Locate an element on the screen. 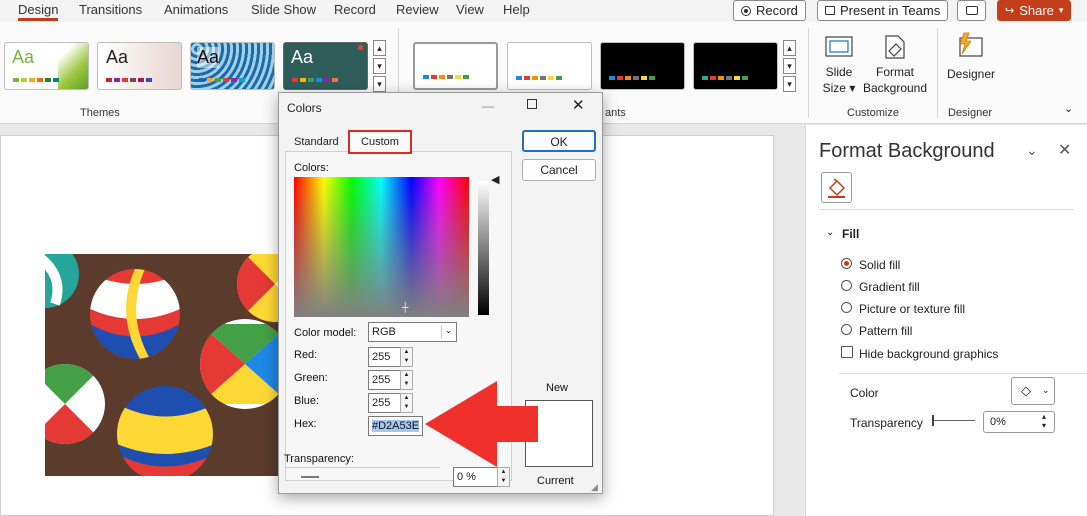 This screenshot has height=516, width=1087. theme-thumbnail-4: Aa is located at coordinates (325, 66).